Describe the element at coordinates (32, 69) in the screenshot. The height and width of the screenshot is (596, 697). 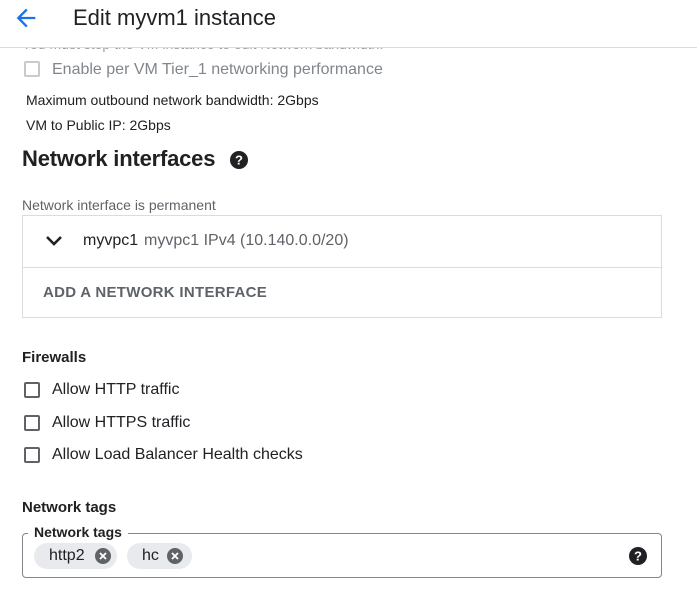
I see `tier1-checkbox` at that location.